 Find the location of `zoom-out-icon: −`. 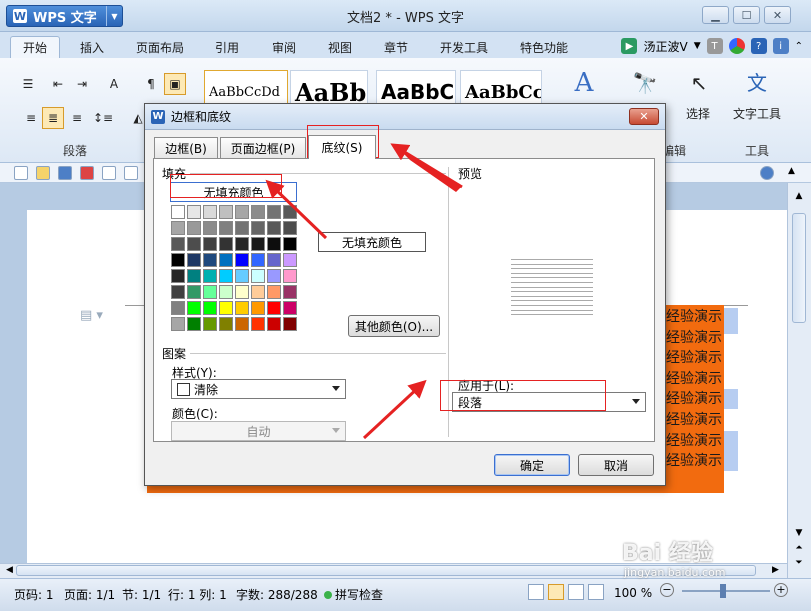

zoom-out-icon: − is located at coordinates (667, 590).